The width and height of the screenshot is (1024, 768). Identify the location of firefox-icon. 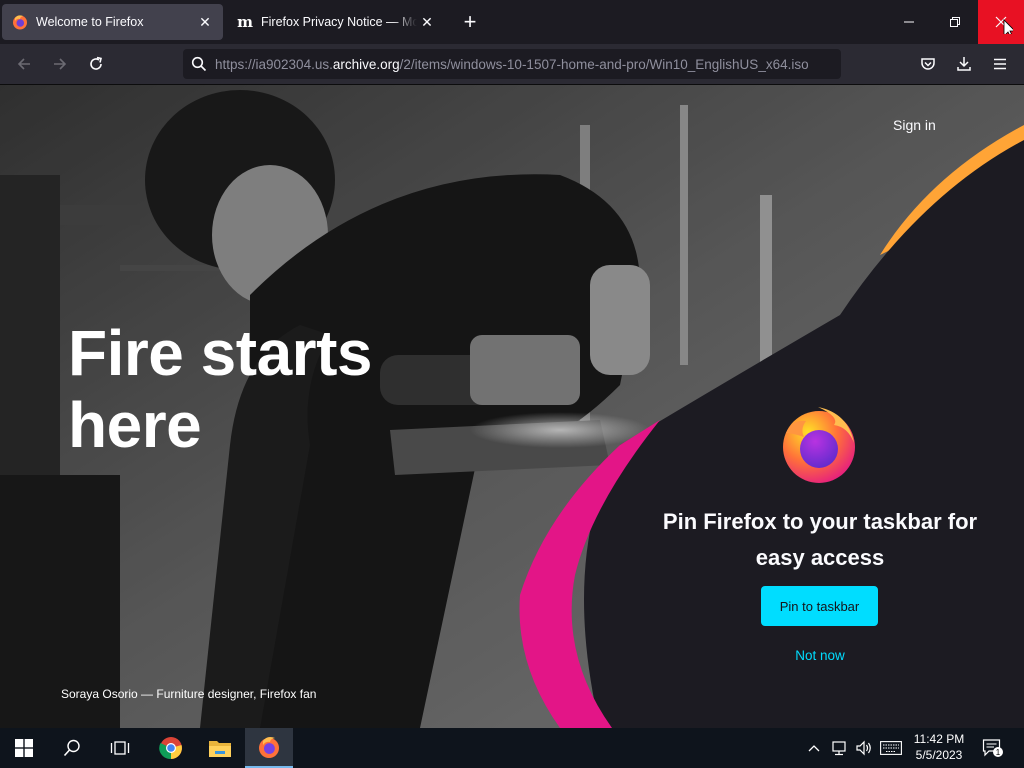
(269, 747).